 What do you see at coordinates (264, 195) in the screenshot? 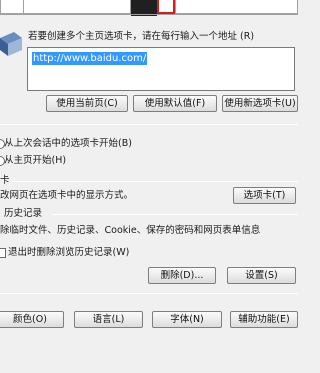
I see `tabs-button: 选项卡(T)` at bounding box center [264, 195].